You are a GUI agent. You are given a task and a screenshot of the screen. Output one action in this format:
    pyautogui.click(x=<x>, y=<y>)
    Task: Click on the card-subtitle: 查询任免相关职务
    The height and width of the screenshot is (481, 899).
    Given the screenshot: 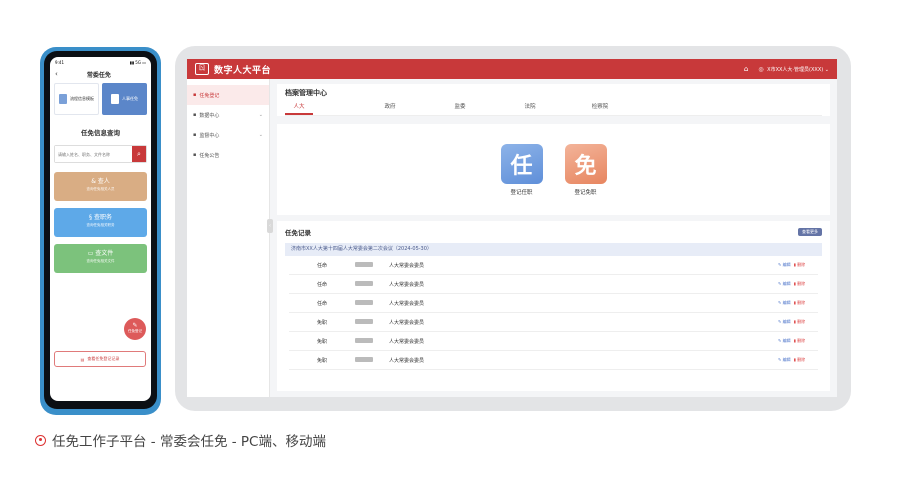 What is the action you would take?
    pyautogui.click(x=100, y=225)
    